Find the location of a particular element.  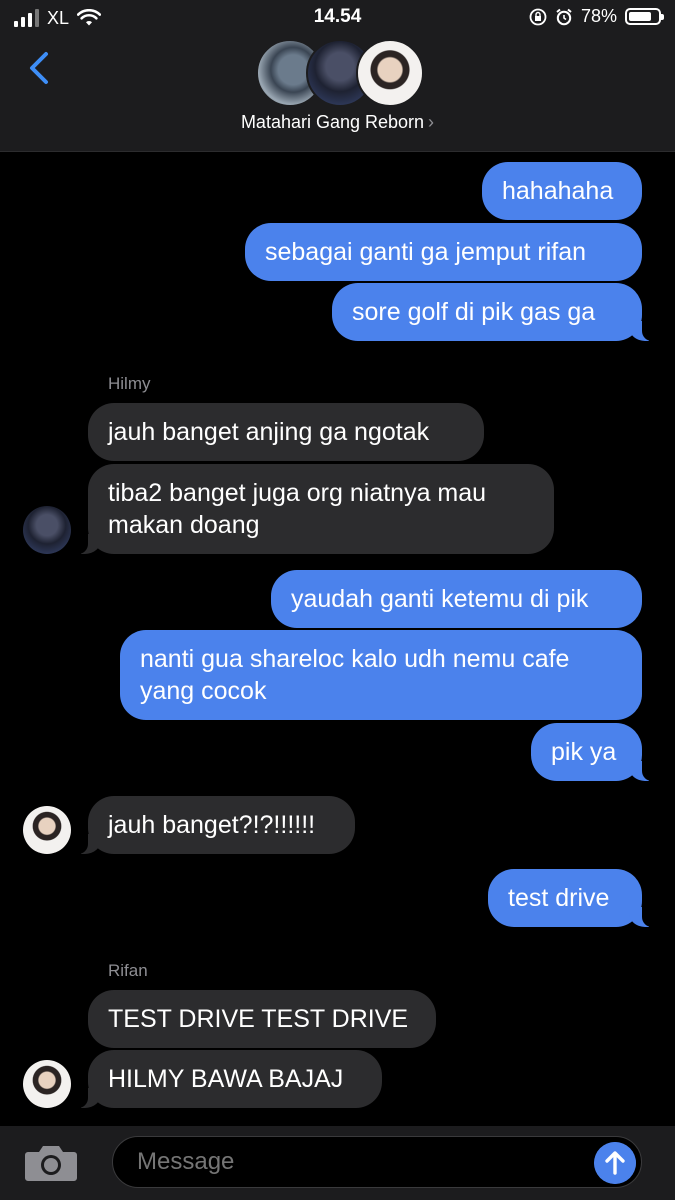

sender-name: Rifan is located at coordinates (128, 970).